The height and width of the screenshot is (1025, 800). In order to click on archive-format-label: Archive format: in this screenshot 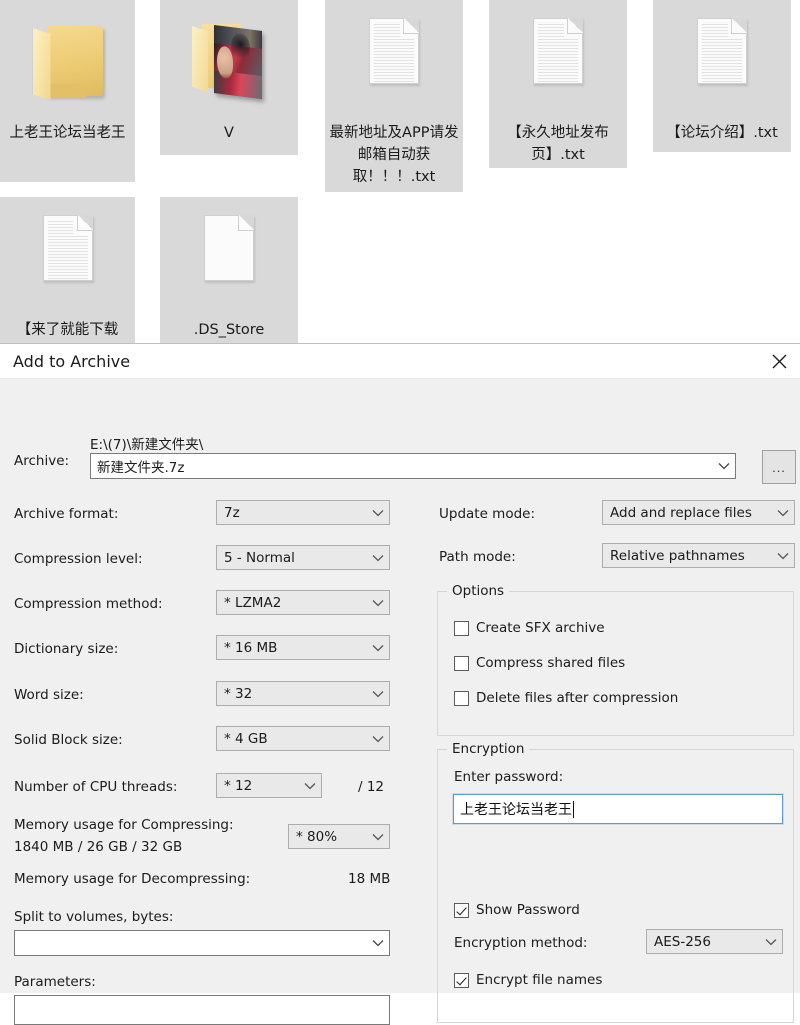, I will do `click(66, 514)`.